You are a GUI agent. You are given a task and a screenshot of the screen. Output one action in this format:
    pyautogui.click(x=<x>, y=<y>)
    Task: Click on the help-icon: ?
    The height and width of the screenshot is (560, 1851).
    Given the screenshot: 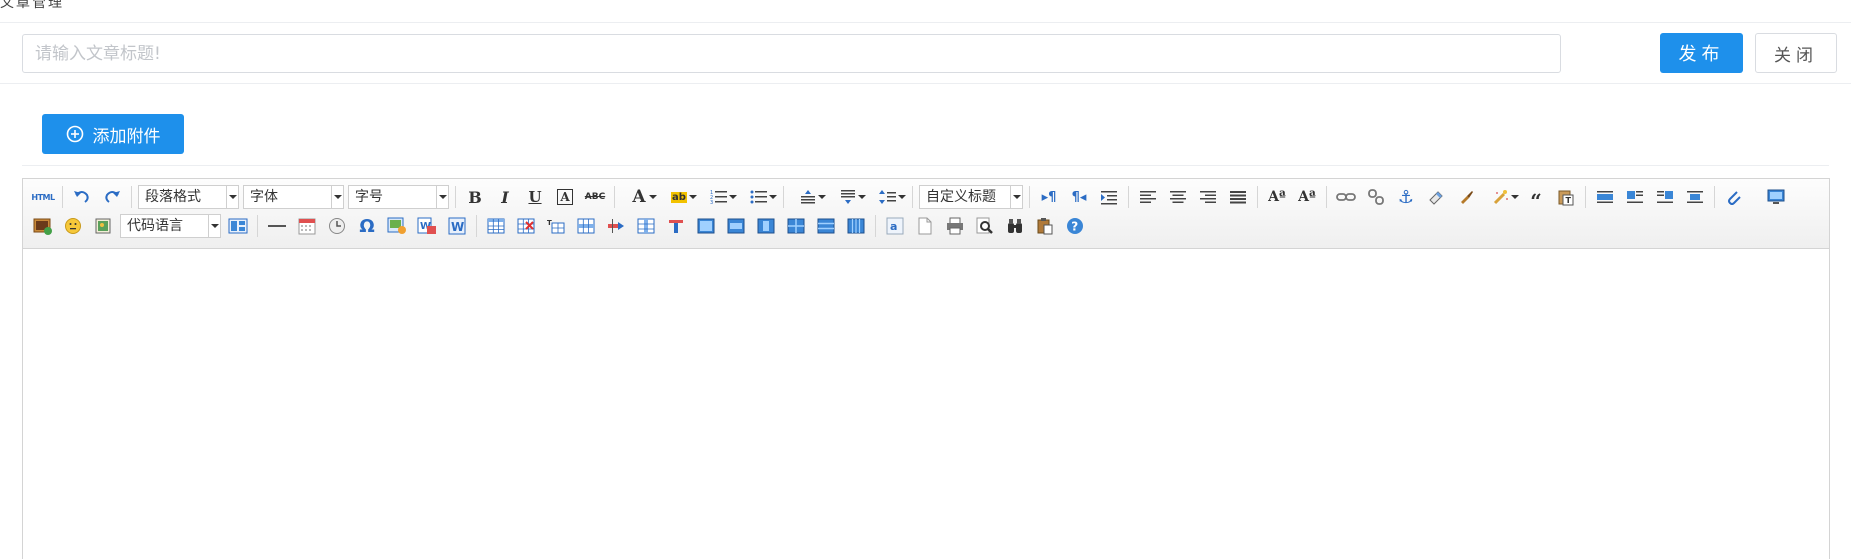 What is the action you would take?
    pyautogui.click(x=1075, y=226)
    